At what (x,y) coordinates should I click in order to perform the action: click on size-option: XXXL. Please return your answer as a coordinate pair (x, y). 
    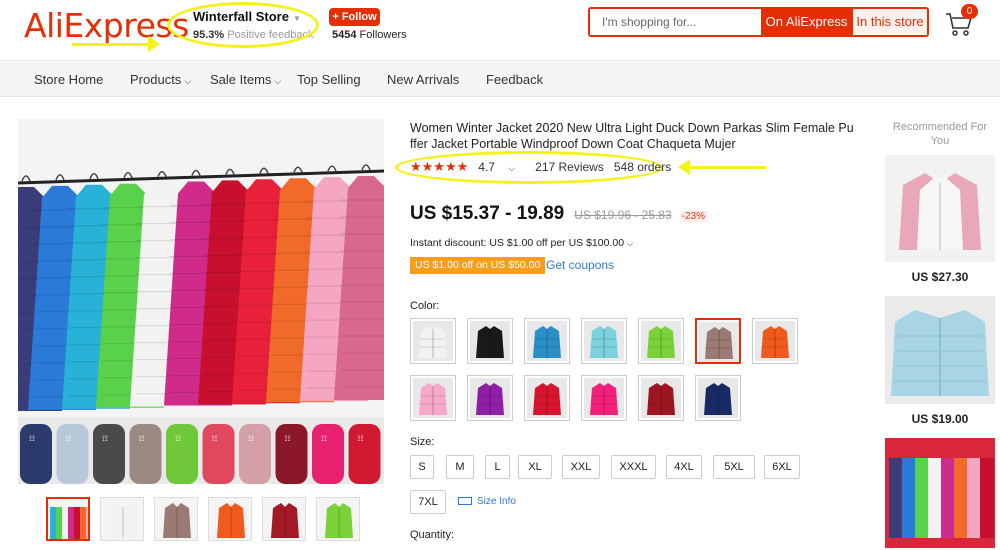
    Looking at the image, I should click on (633, 467).